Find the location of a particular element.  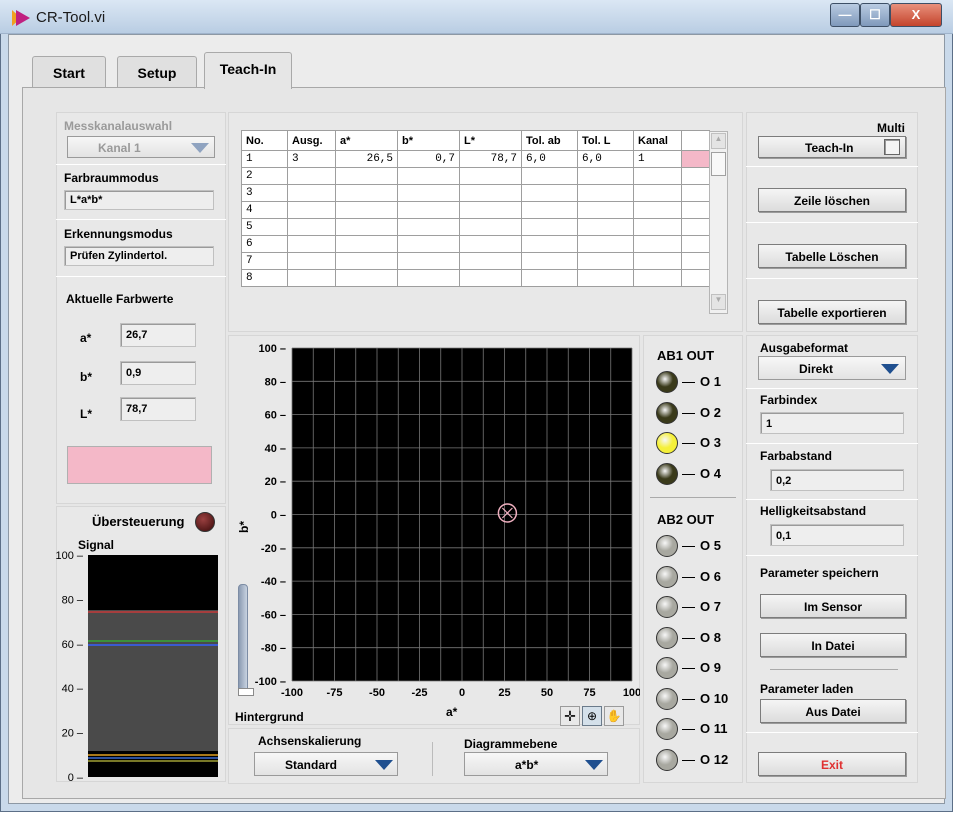

table-row: 7 is located at coordinates (475, 261).